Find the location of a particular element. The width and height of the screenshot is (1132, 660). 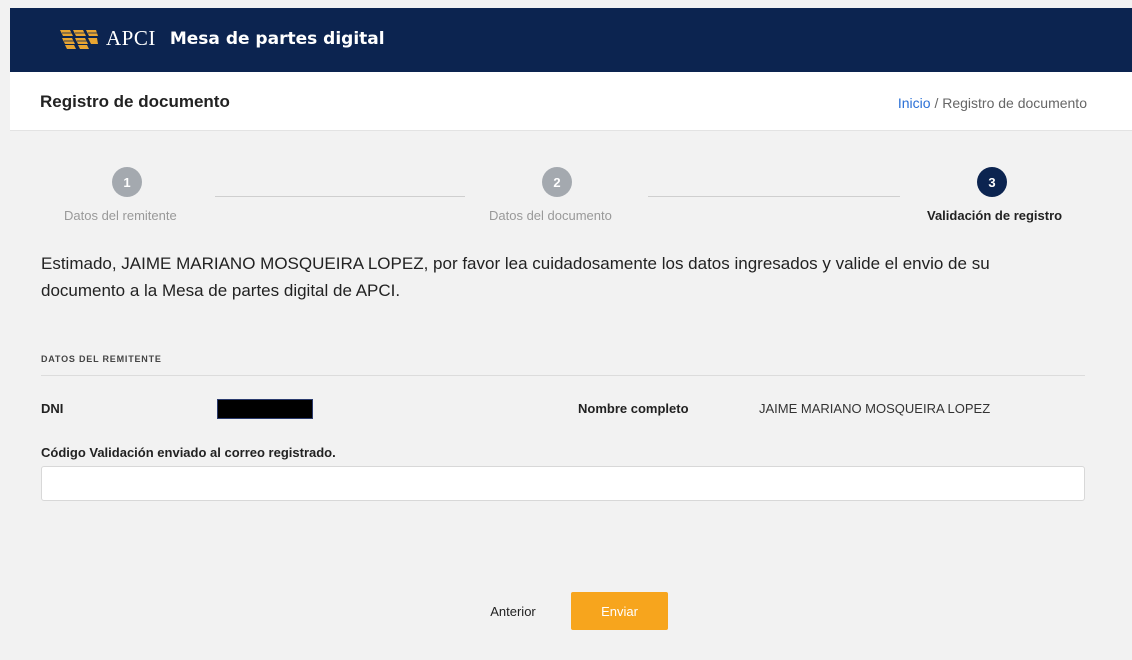

step-3-label: Validación de registro is located at coordinates (995, 215).